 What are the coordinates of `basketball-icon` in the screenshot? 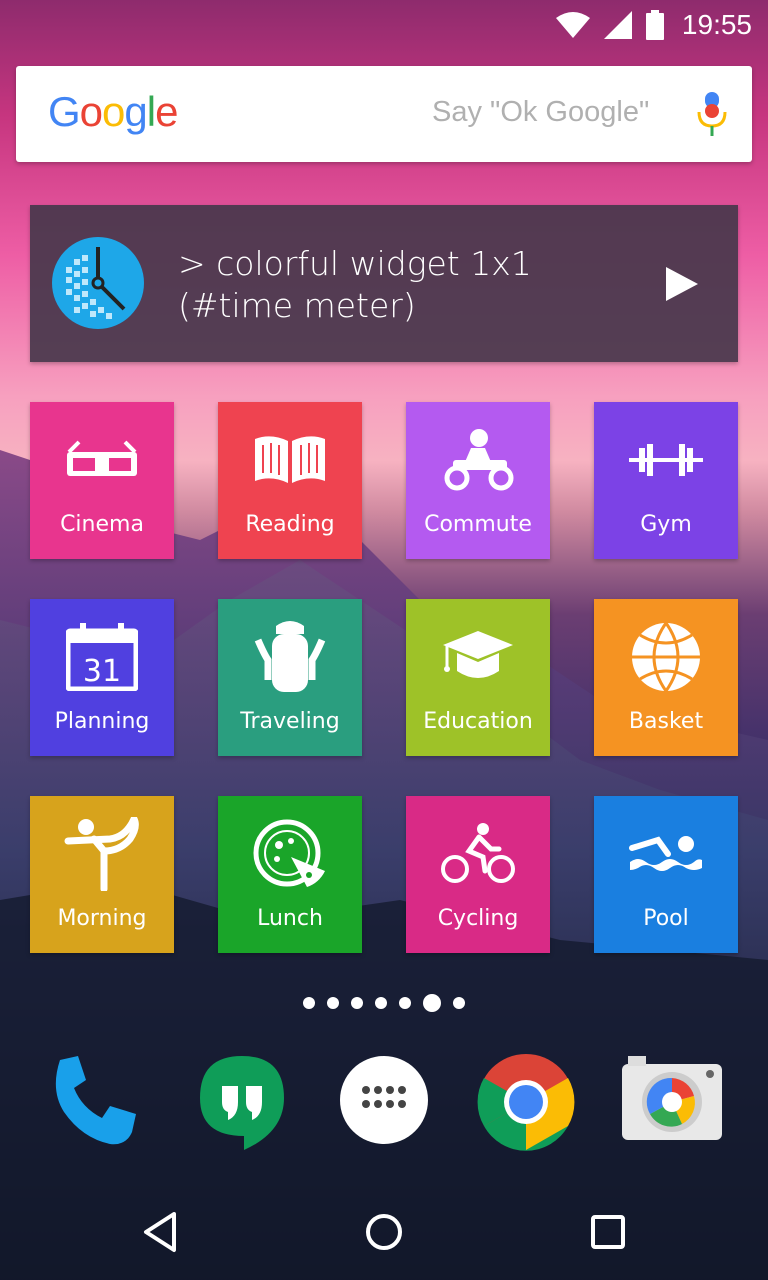 It's located at (666, 657).